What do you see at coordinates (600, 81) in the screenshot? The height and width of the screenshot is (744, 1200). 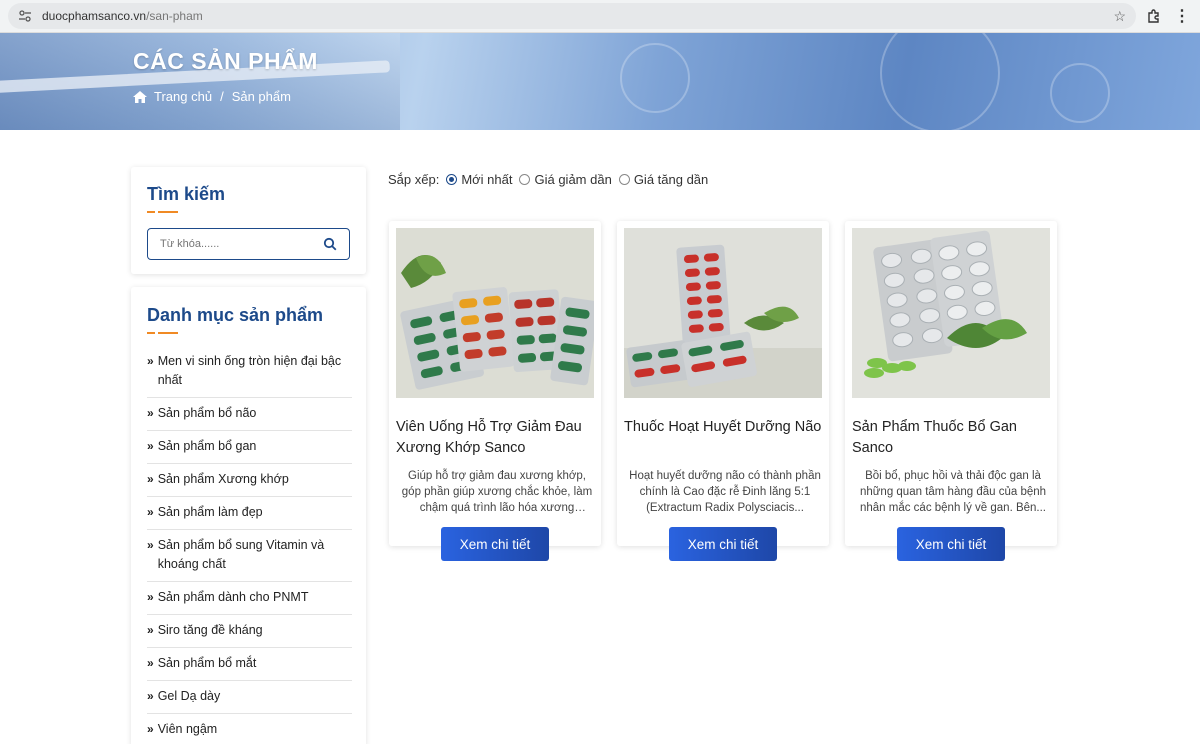 I see `page-banner: CÁC SẢN PHẨM Trang chủ / Sản phẩm` at bounding box center [600, 81].